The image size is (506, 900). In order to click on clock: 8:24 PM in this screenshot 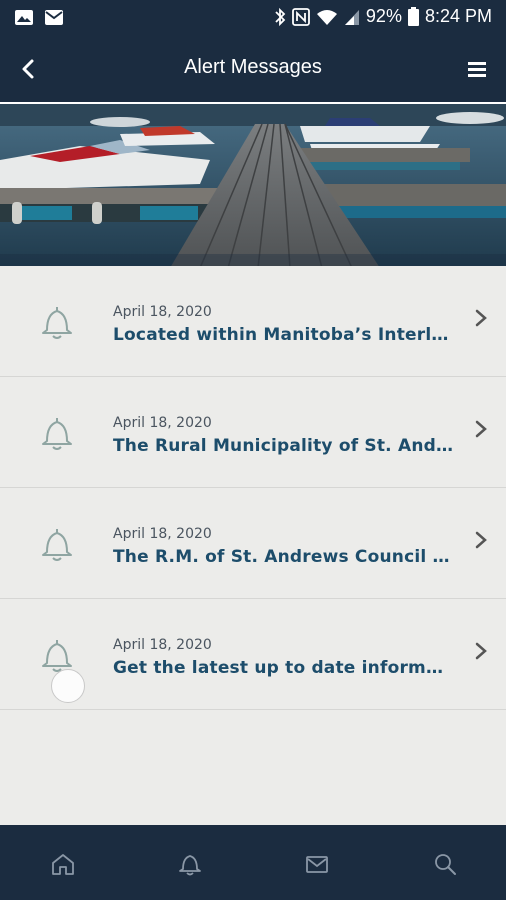, I will do `click(458, 16)`.